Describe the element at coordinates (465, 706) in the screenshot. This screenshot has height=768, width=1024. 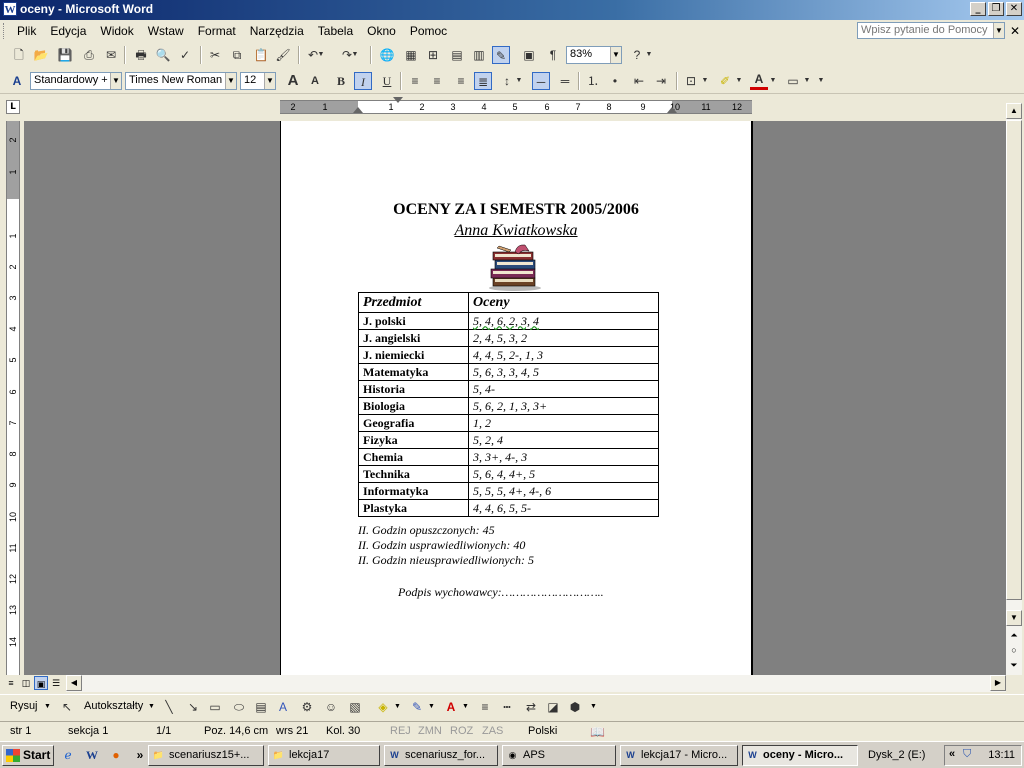
I see `font-color-draw-dropdown-icon: ▼` at that location.